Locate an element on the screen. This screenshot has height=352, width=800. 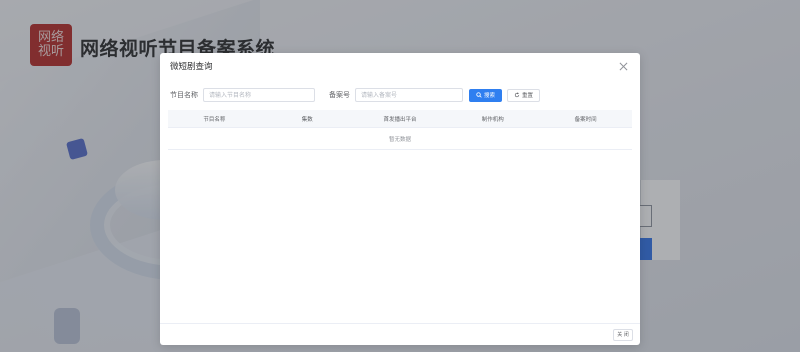
dialog-title: 微短剧查询 is located at coordinates (191, 67).